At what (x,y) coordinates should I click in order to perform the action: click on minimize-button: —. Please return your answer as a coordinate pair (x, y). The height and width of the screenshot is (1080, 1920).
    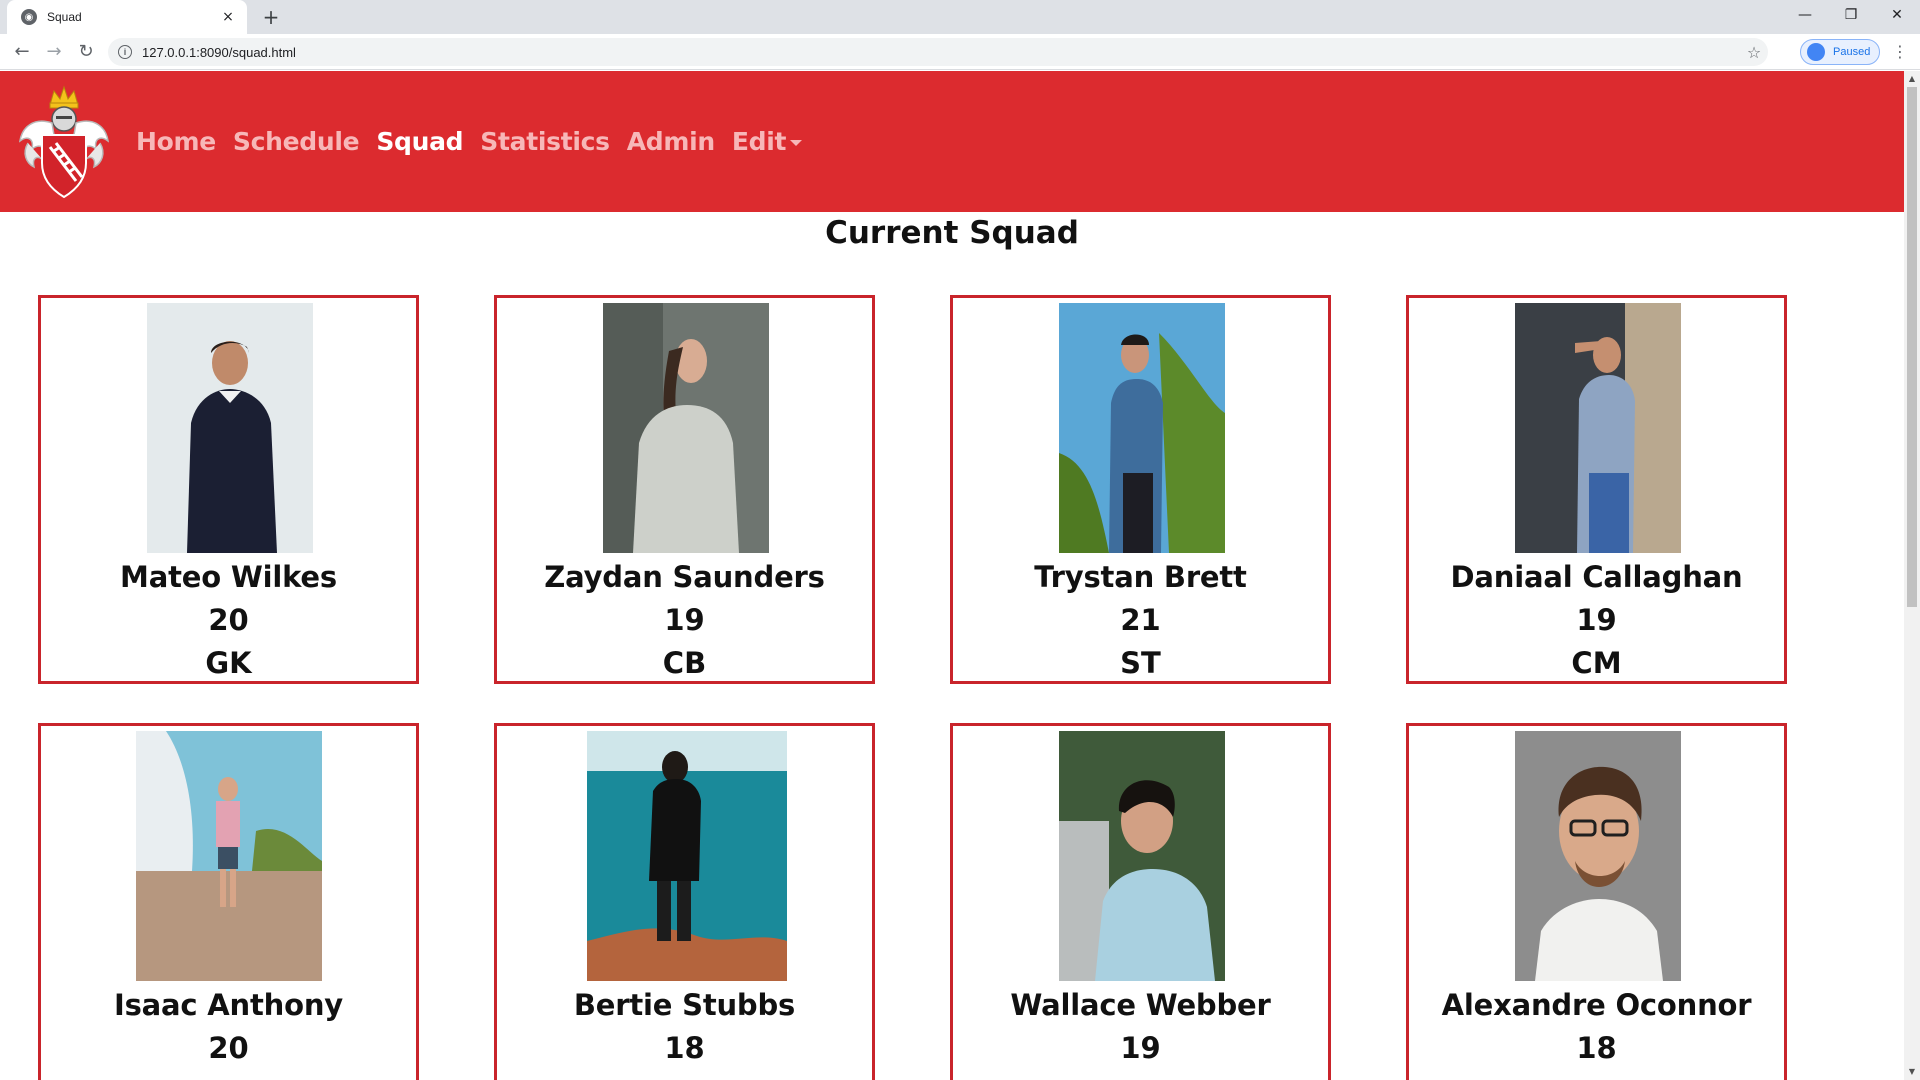
    Looking at the image, I should click on (1805, 15).